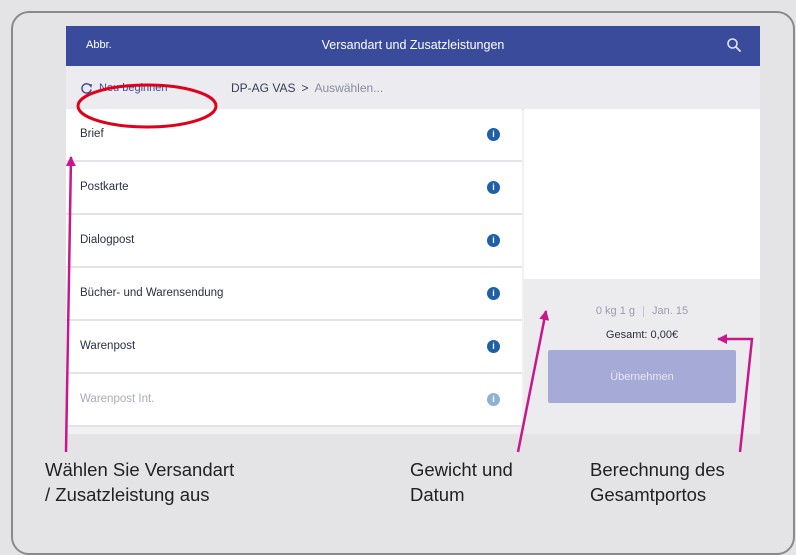 The height and width of the screenshot is (555, 796). What do you see at coordinates (147, 106) in the screenshot?
I see `highlight-ellipse` at bounding box center [147, 106].